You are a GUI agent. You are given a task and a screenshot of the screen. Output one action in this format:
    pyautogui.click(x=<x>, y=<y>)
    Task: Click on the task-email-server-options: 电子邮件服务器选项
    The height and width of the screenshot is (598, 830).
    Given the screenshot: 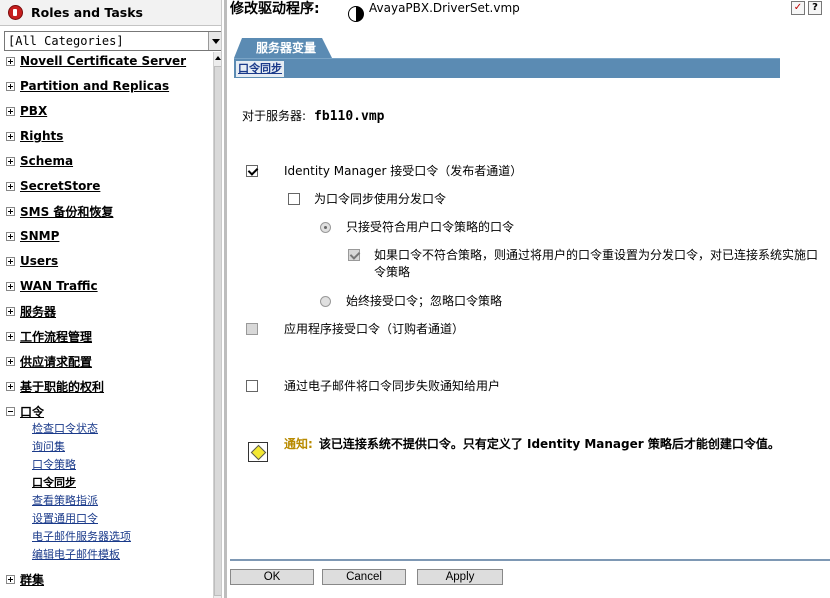 What is the action you would take?
    pyautogui.click(x=81, y=537)
    